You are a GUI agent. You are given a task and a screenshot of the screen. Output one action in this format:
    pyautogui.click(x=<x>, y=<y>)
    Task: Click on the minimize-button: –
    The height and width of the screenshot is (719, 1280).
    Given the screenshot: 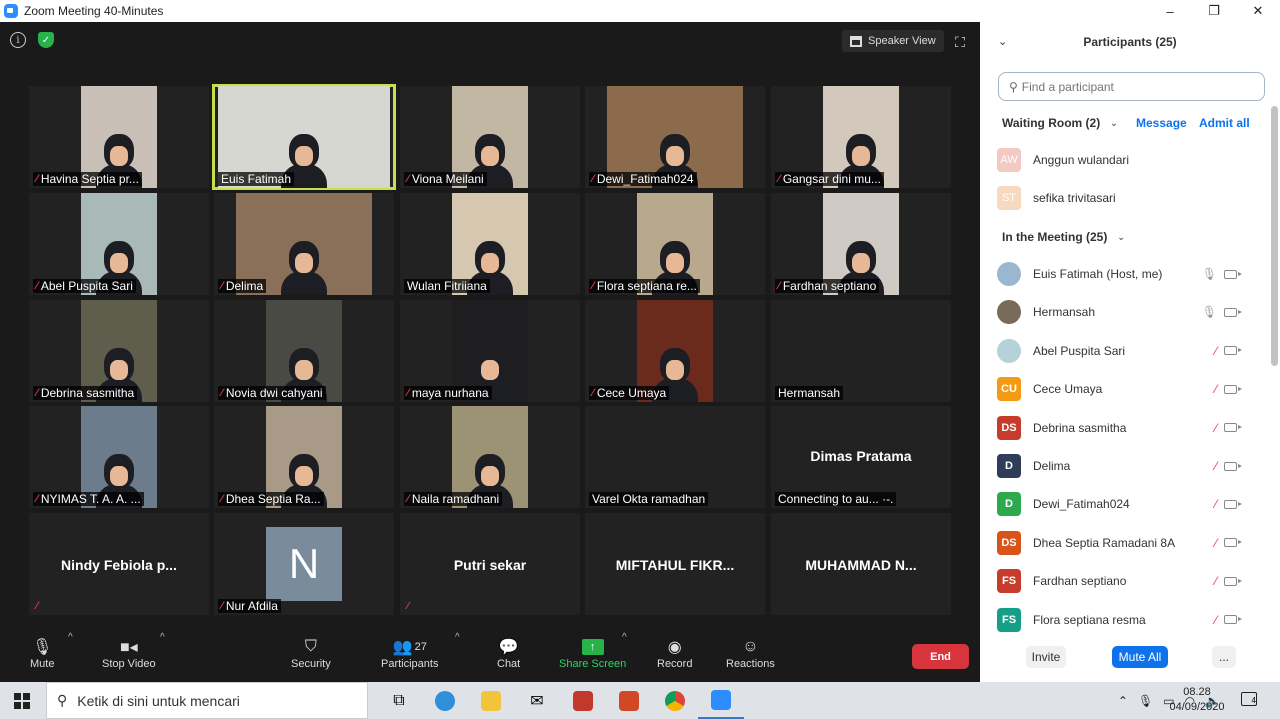 What is the action you would take?
    pyautogui.click(x=1170, y=11)
    